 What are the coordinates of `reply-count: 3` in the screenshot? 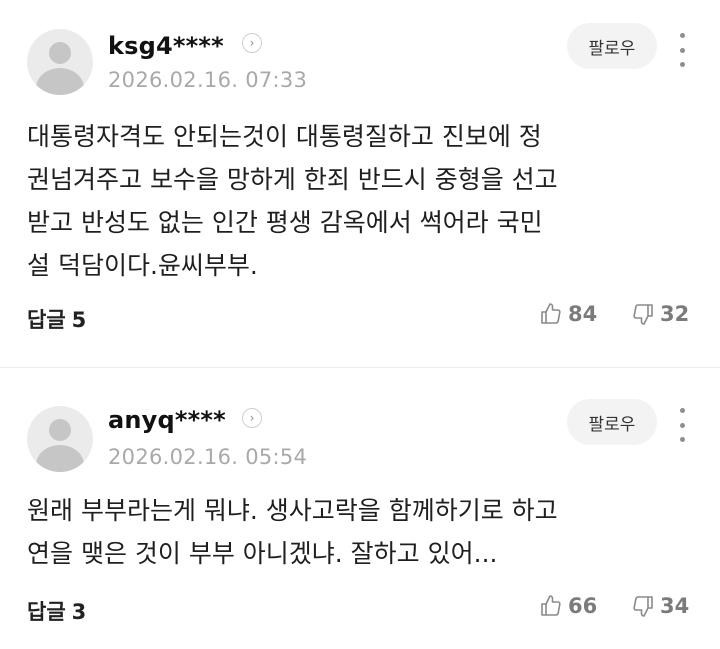 It's located at (79, 612).